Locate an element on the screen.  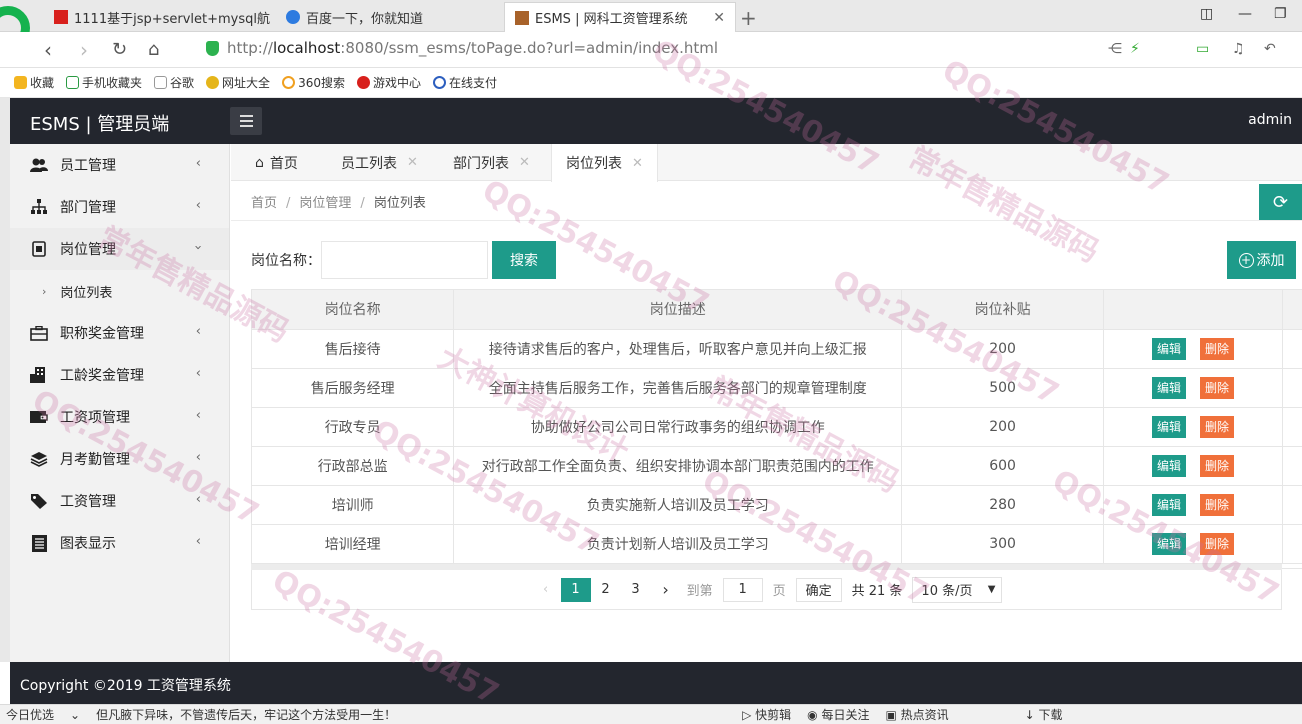
tab-department-list: 部门列表 ✕ is located at coordinates (491, 162).